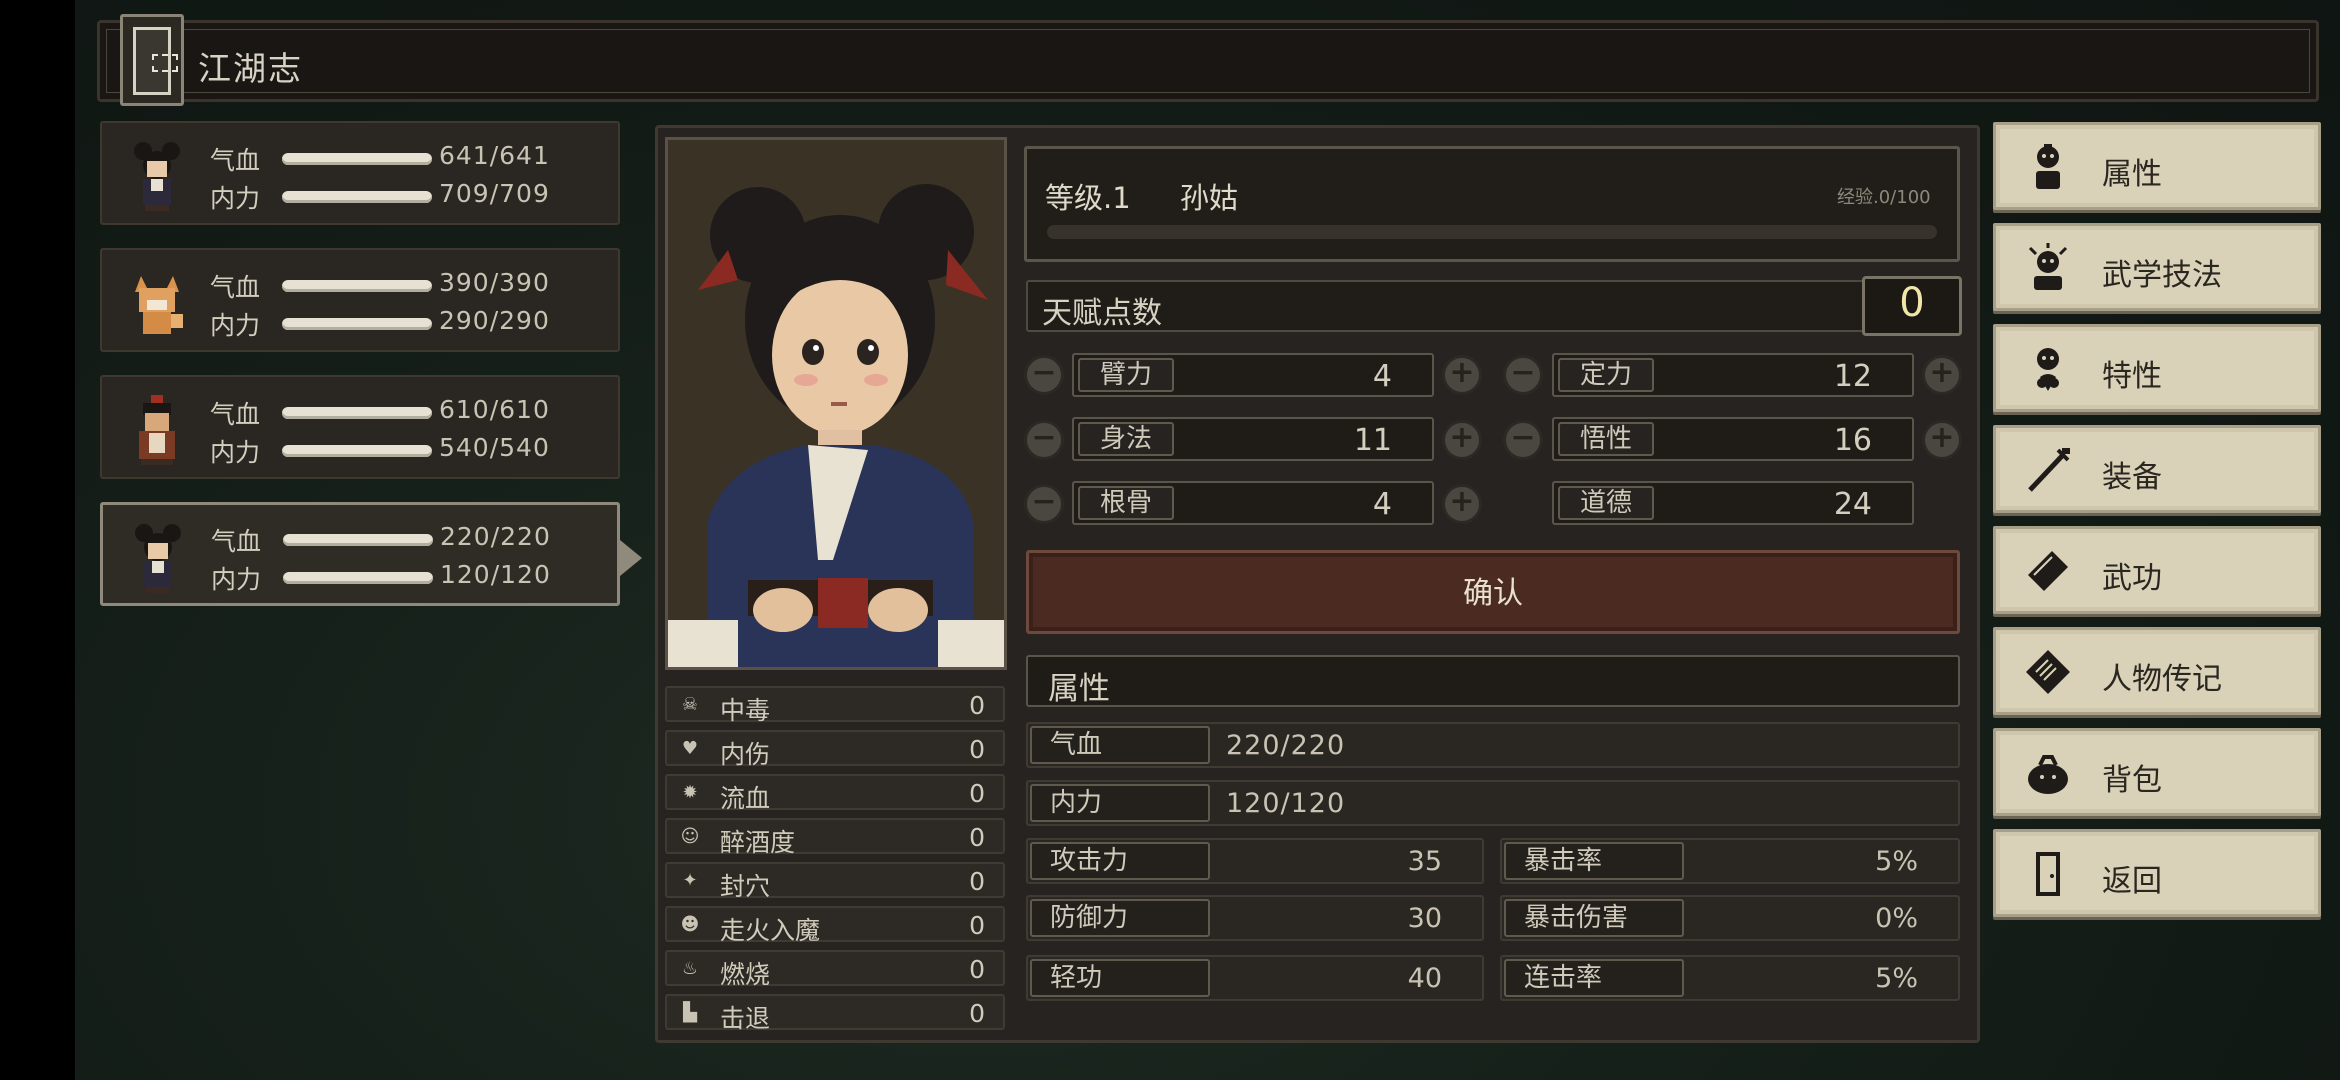 Image resolution: width=2340 pixels, height=1080 pixels. What do you see at coordinates (1126, 503) in the screenshot?
I see `stat-label: 根骨` at bounding box center [1126, 503].